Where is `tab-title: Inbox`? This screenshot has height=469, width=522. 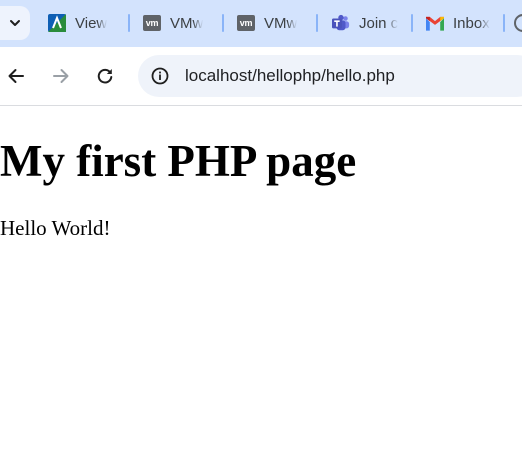 tab-title: Inbox is located at coordinates (471, 23).